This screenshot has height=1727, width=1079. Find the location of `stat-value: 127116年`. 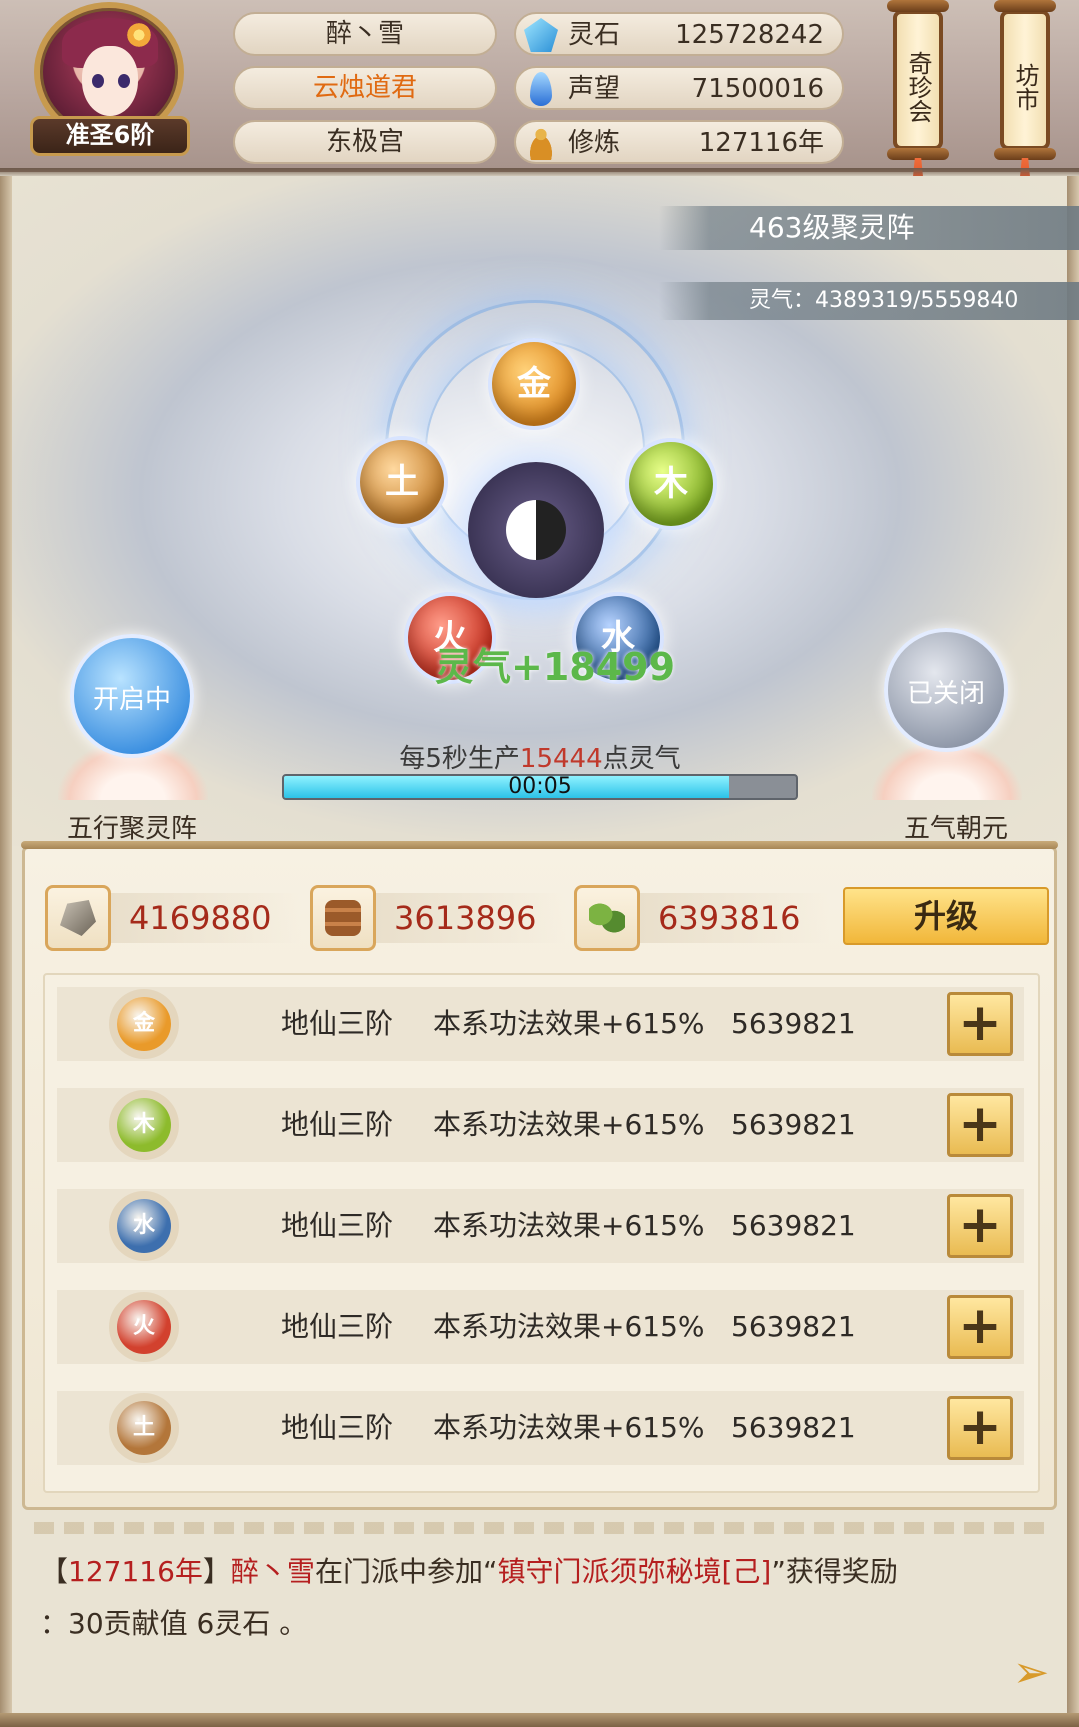

stat-value: 127116年 is located at coordinates (761, 143).